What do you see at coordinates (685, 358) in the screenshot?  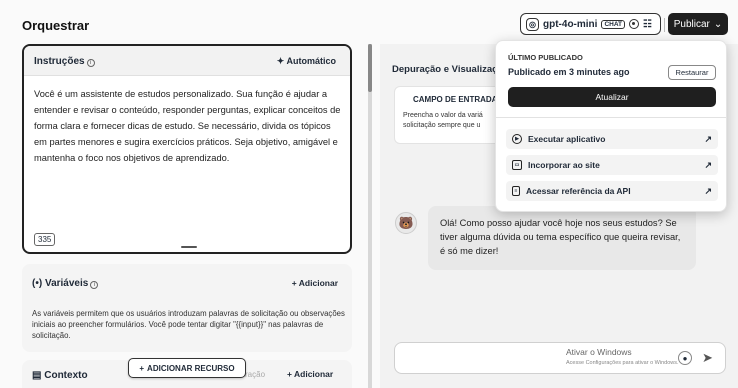 I see `mic-icon: ●` at bounding box center [685, 358].